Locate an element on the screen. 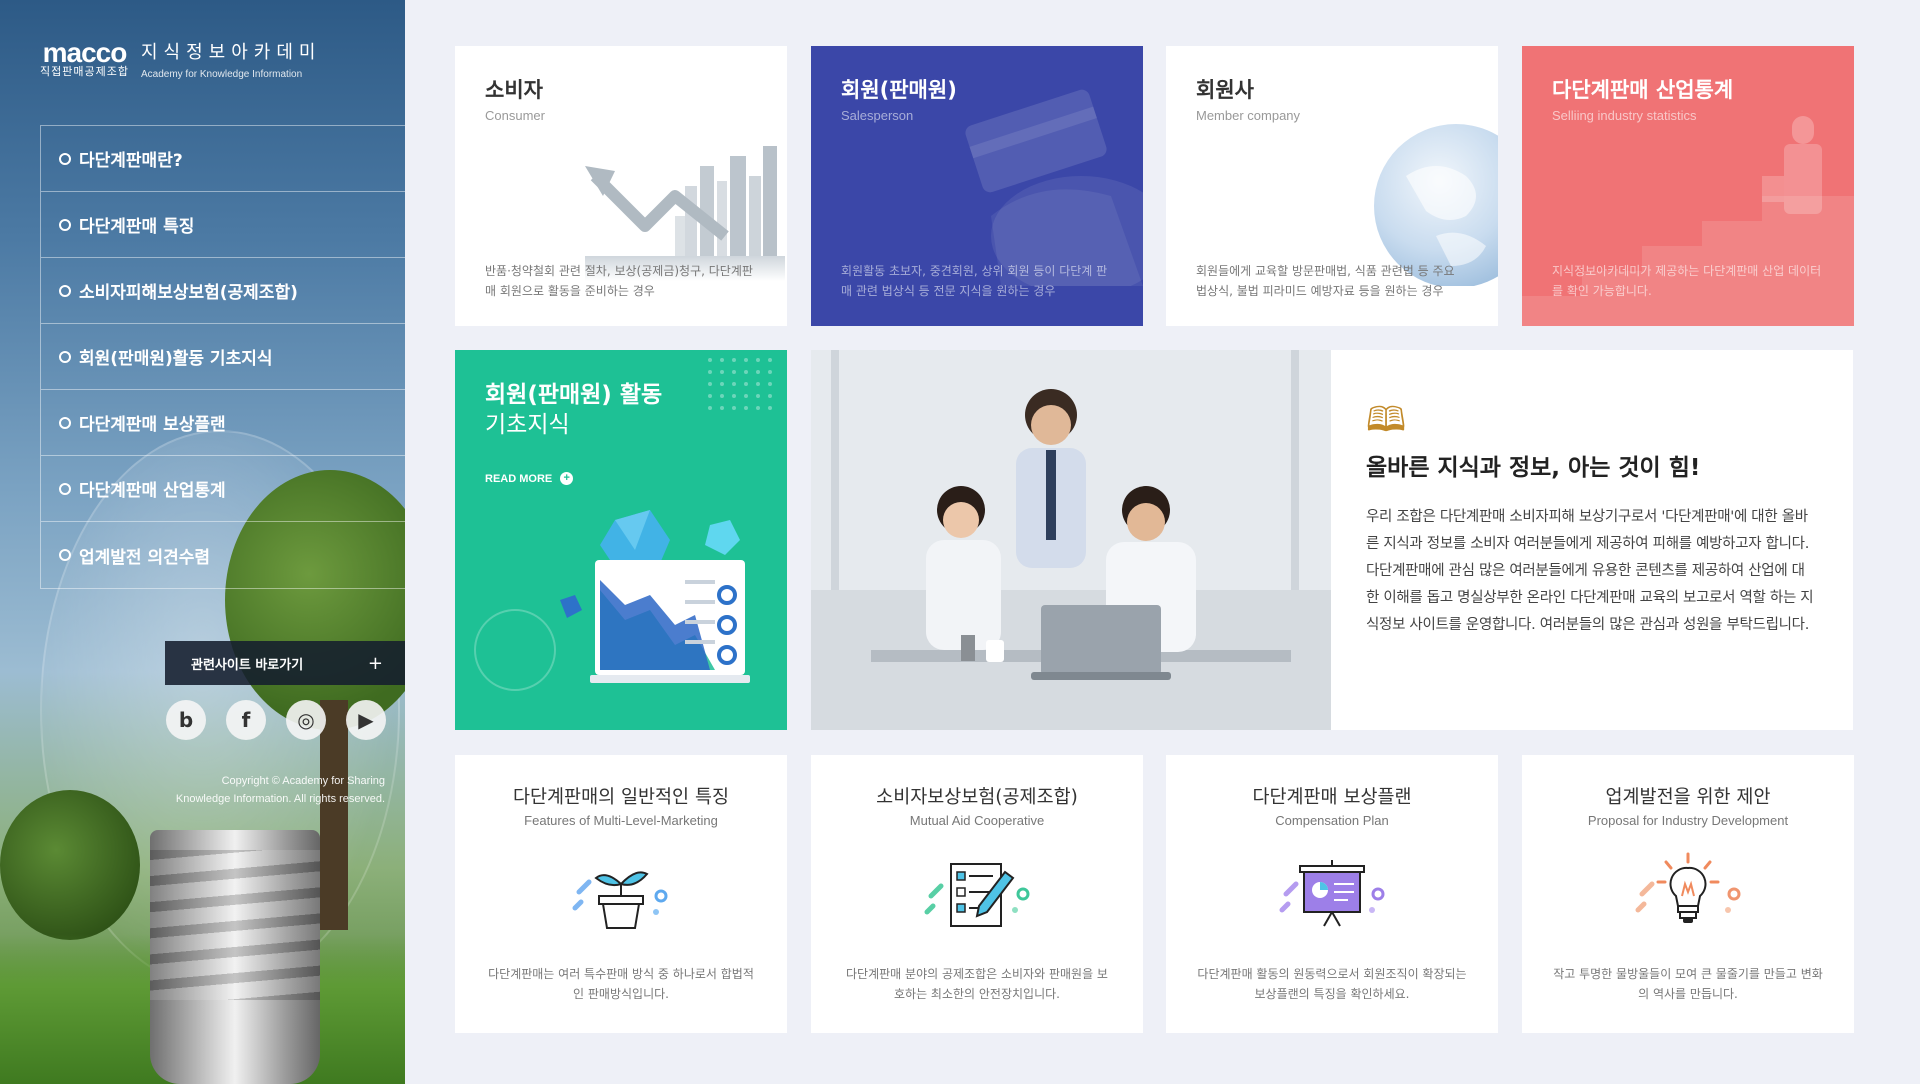  nav-item-label: 소비자피해보상보험(공제조합) is located at coordinates (188, 293).